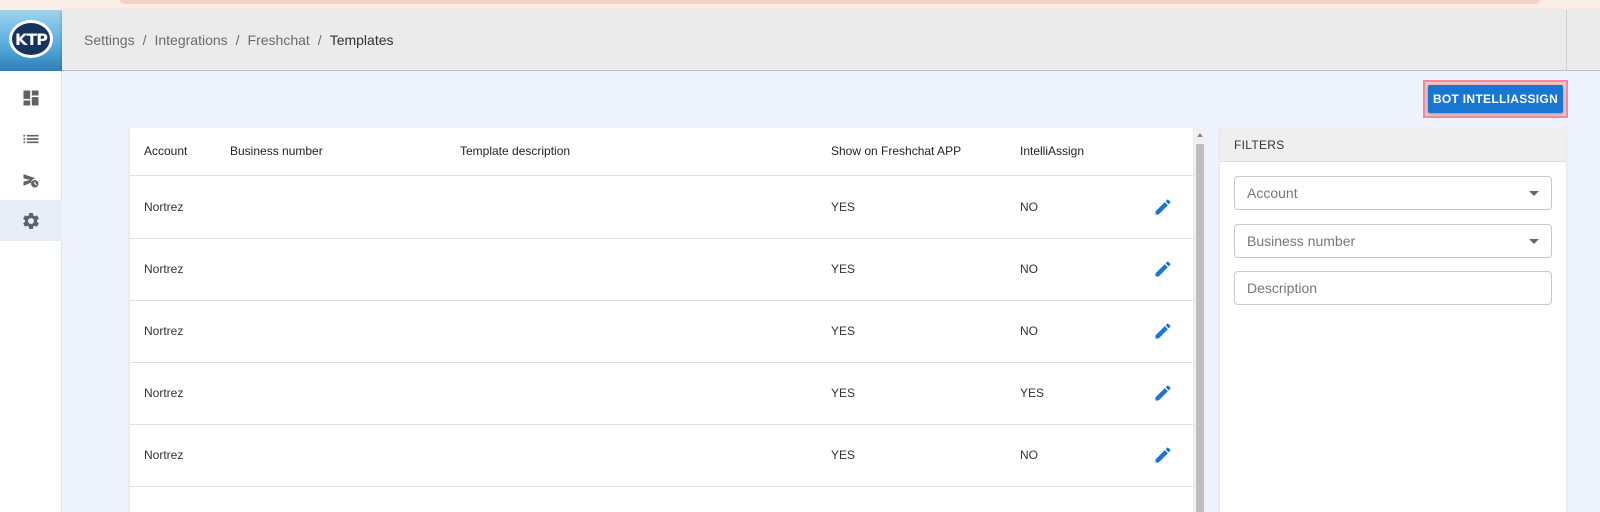 This screenshot has width=1600, height=512. I want to click on scroll-thumb, so click(1200, 328).